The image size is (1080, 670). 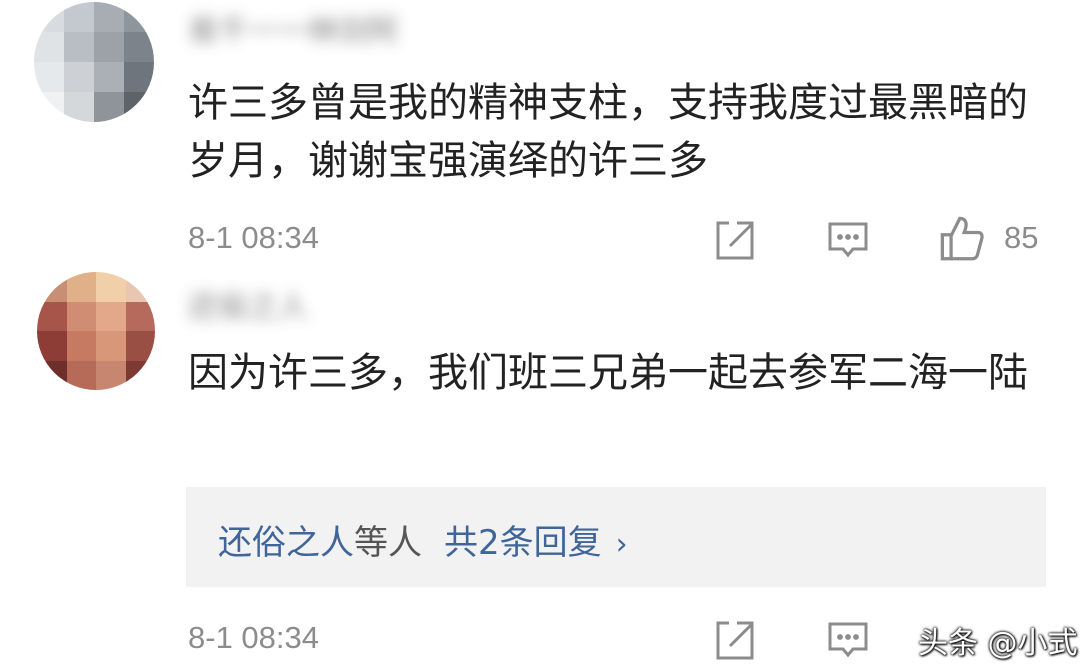 I want to click on replies-link: 还俗之人等人 共2条回复 ›, so click(x=423, y=539).